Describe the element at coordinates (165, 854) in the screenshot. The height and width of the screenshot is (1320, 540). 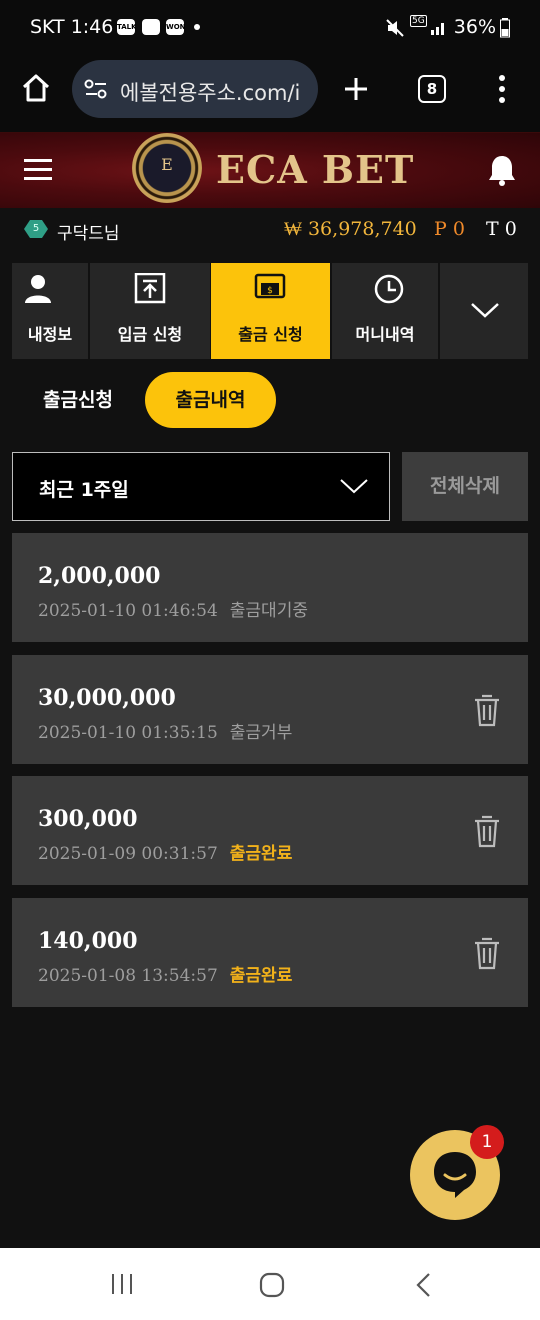
I see `record-datetime: 2025-01-09 00:31:57 출금완료` at that location.